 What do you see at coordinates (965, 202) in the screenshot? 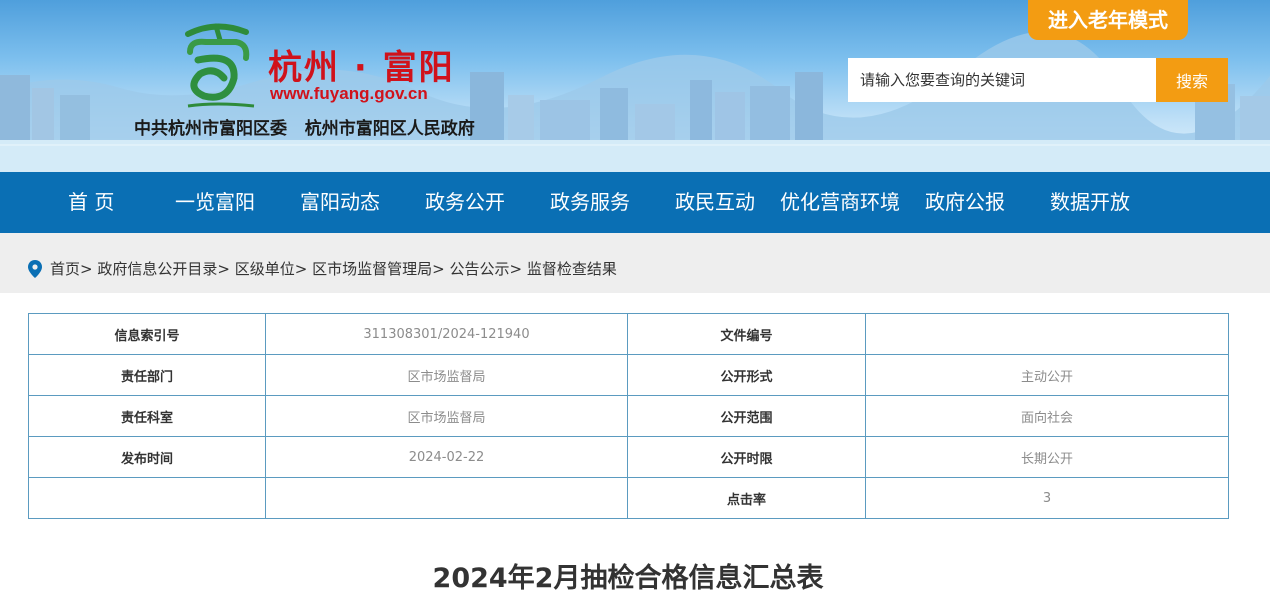
I see `nav-item-gazette: 政府公报` at bounding box center [965, 202].